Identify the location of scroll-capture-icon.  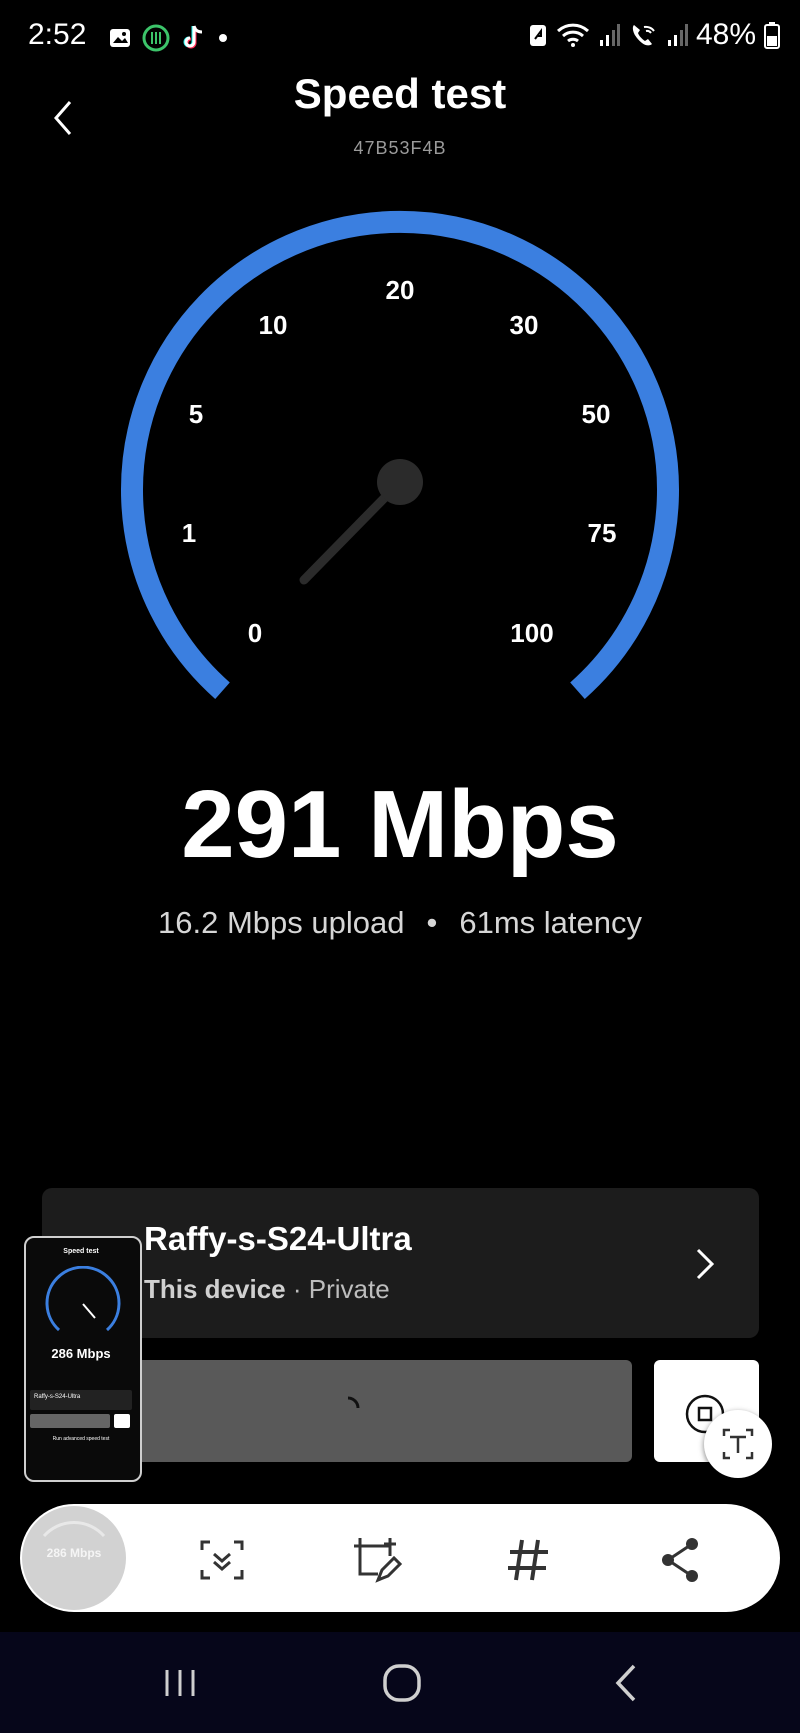
(222, 1560).